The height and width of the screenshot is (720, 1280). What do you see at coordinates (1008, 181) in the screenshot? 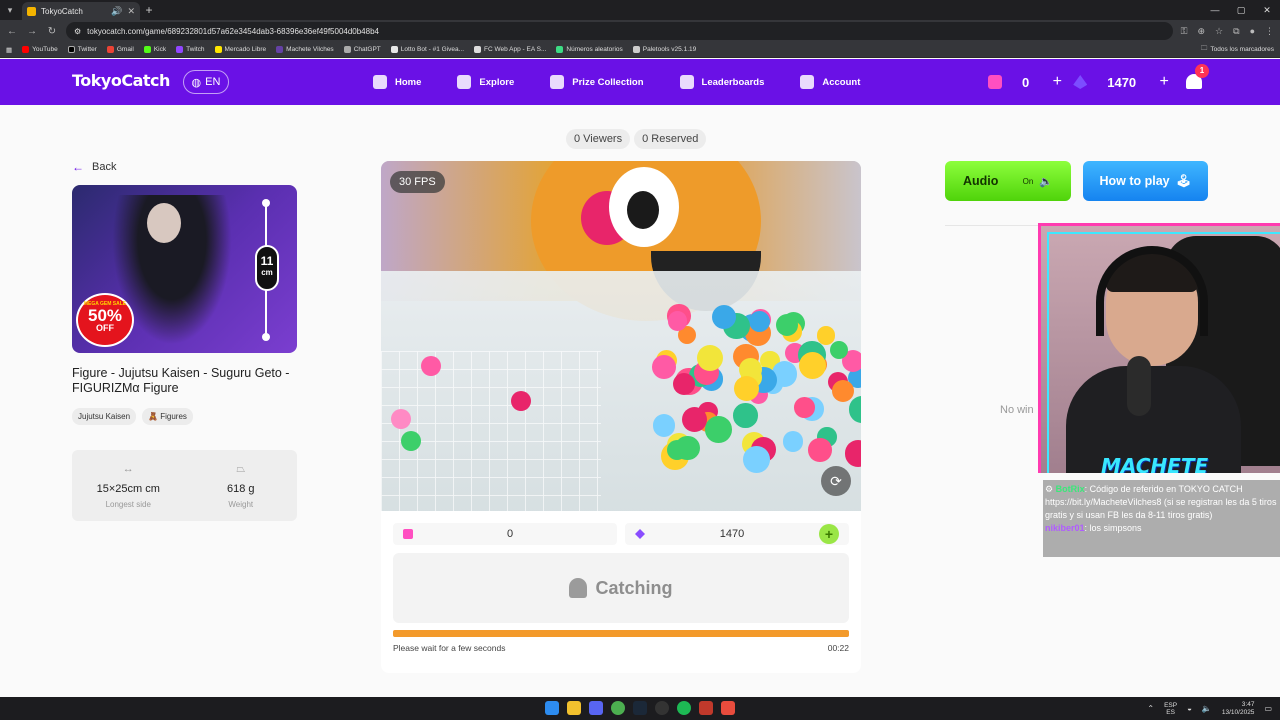
I see `audio-toggle-button: Audio On 🔈` at bounding box center [1008, 181].